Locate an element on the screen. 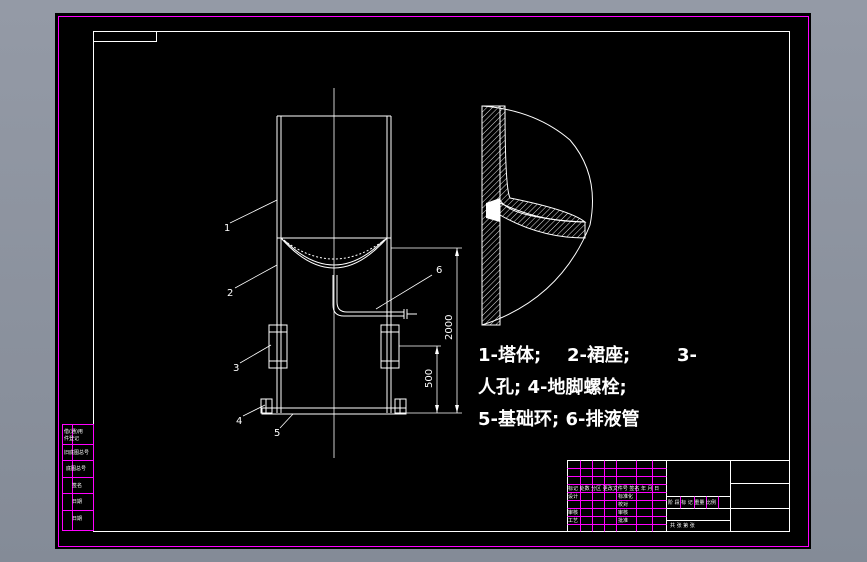 The height and width of the screenshot is (562, 867). left-block-r3: 底图总号 is located at coordinates (76, 468).